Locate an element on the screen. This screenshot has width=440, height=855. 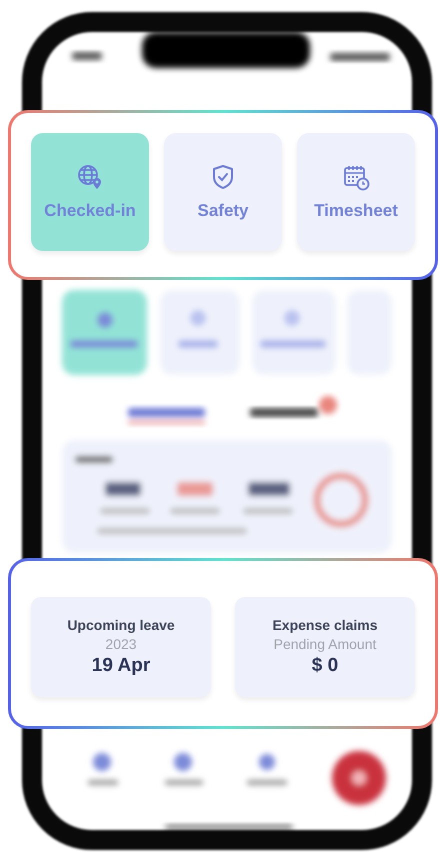
card-title: Expense claims is located at coordinates (325, 625).